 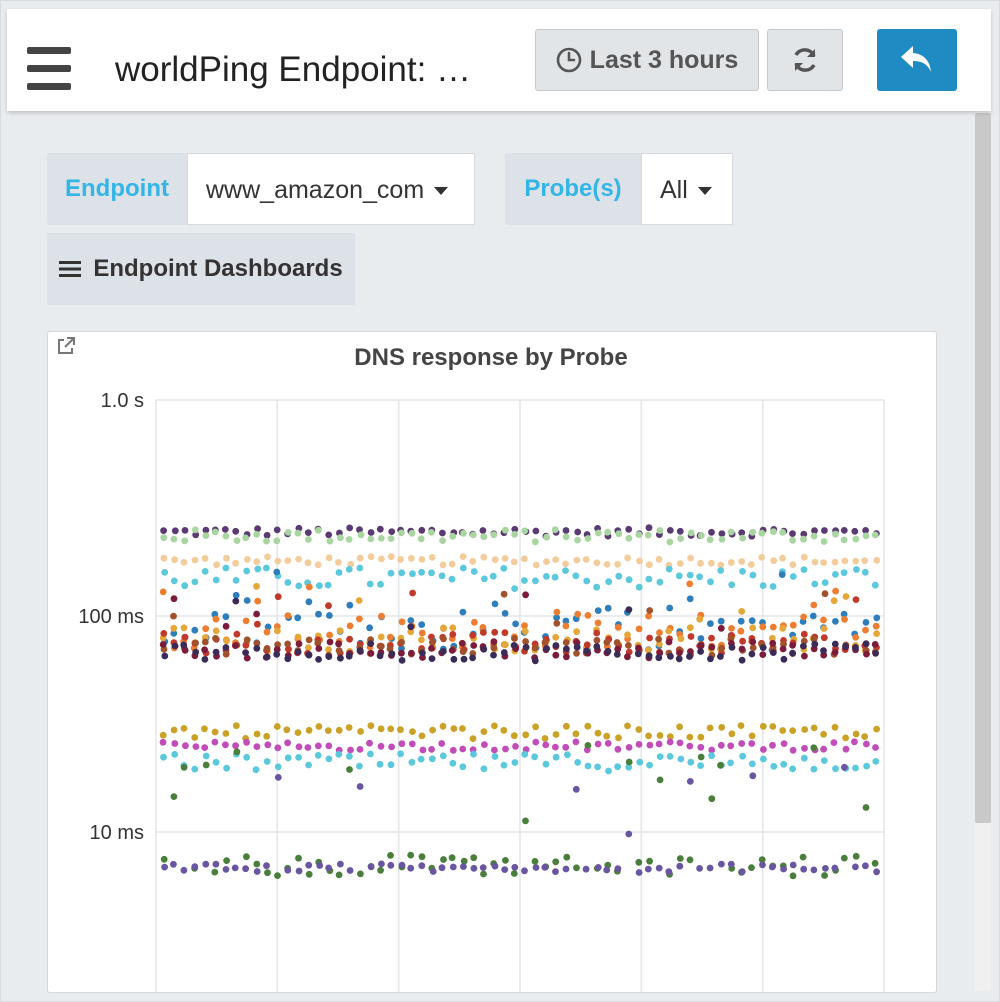 I want to click on chevron-down-icon, so click(x=704, y=191).